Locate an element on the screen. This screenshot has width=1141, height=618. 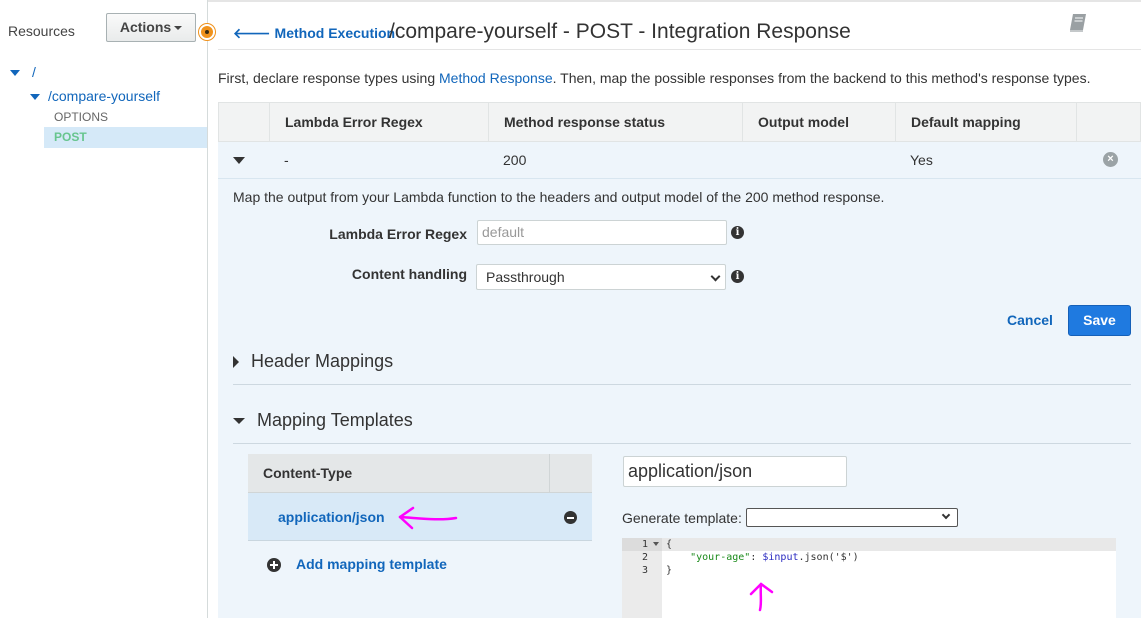
header-mappings-title: Header Mappings is located at coordinates (322, 361).